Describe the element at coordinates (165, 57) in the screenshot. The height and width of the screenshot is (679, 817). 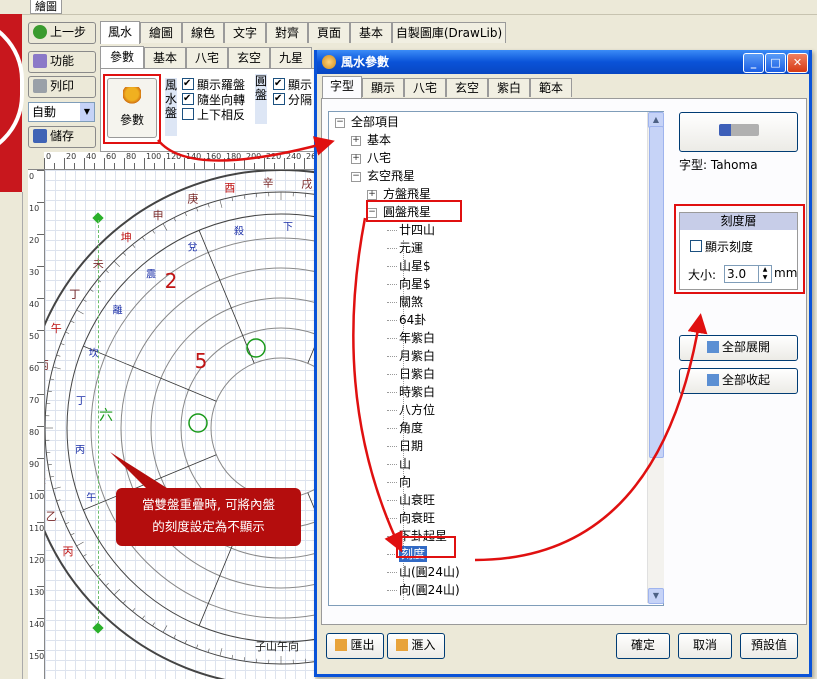
I see `tab-sub-basic: 基本` at that location.